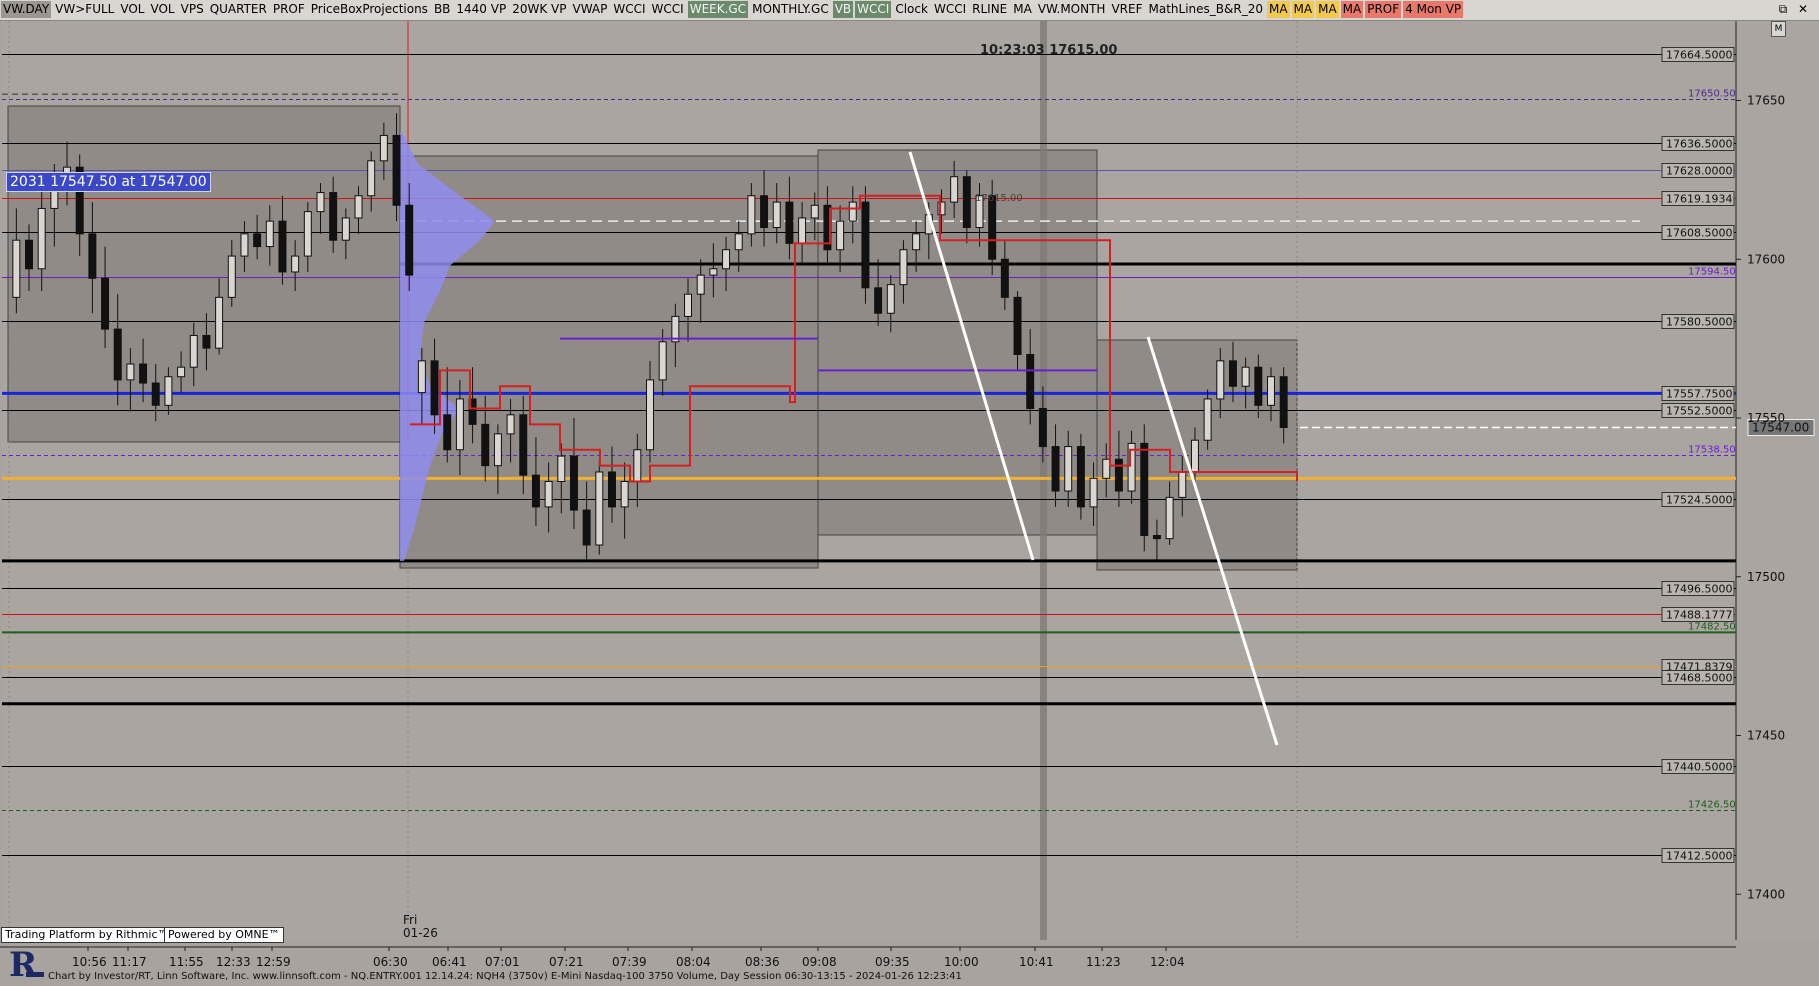  What do you see at coordinates (1699, 233) in the screenshot?
I see `level-label-5: 17608.5000` at bounding box center [1699, 233].